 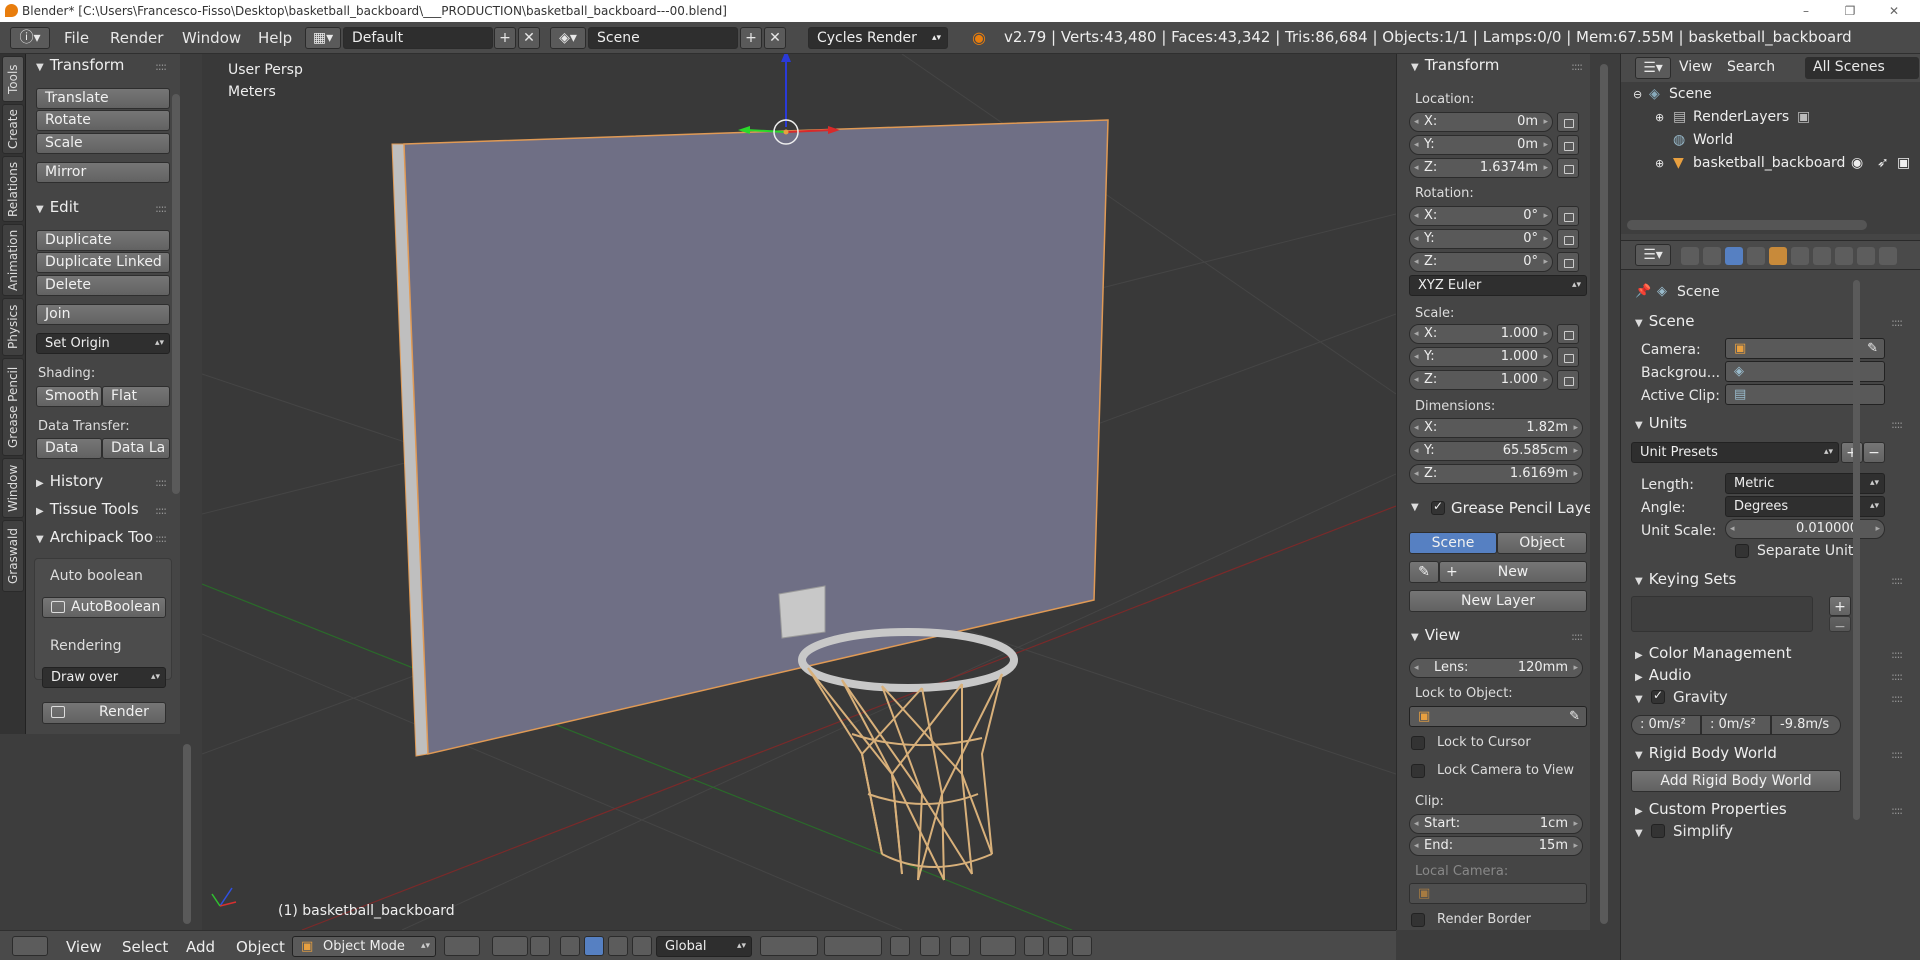 What do you see at coordinates (878, 38) in the screenshot?
I see `render-engine-dropdown: Cycles Render ▴▾` at bounding box center [878, 38].